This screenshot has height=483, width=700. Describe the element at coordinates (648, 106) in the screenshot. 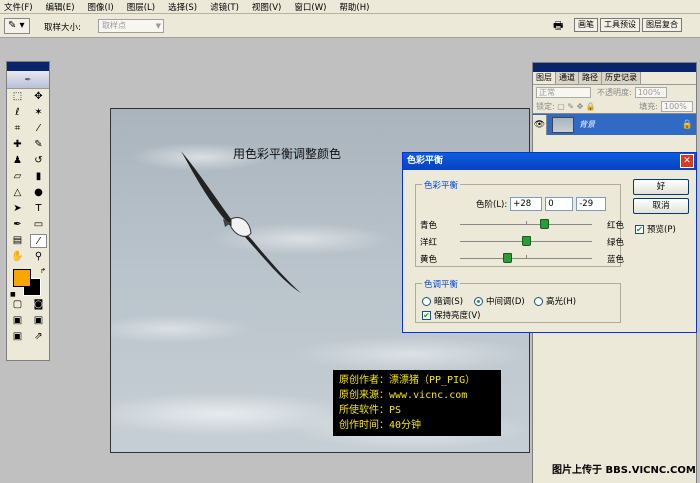

I see `fill-label: 填充:` at that location.